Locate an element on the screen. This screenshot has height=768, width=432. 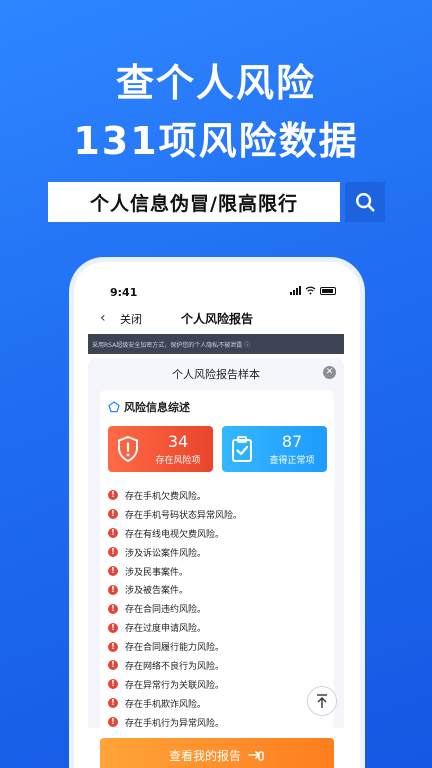
nav-bar: ‹ 关闭 个人风险报告 is located at coordinates (217, 318).